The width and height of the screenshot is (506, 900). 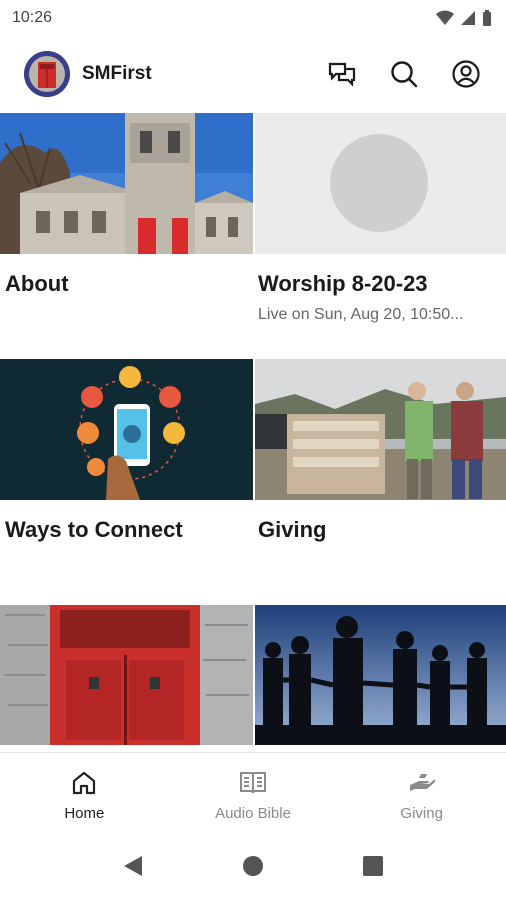 I want to click on account-icon, so click(x=466, y=74).